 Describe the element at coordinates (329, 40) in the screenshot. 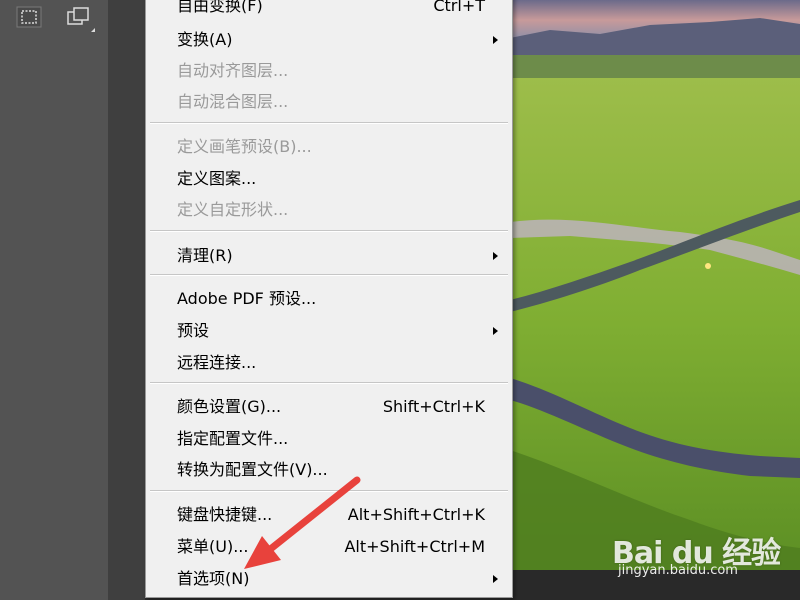

I see `menu-item-transform: 变换(A)` at that location.